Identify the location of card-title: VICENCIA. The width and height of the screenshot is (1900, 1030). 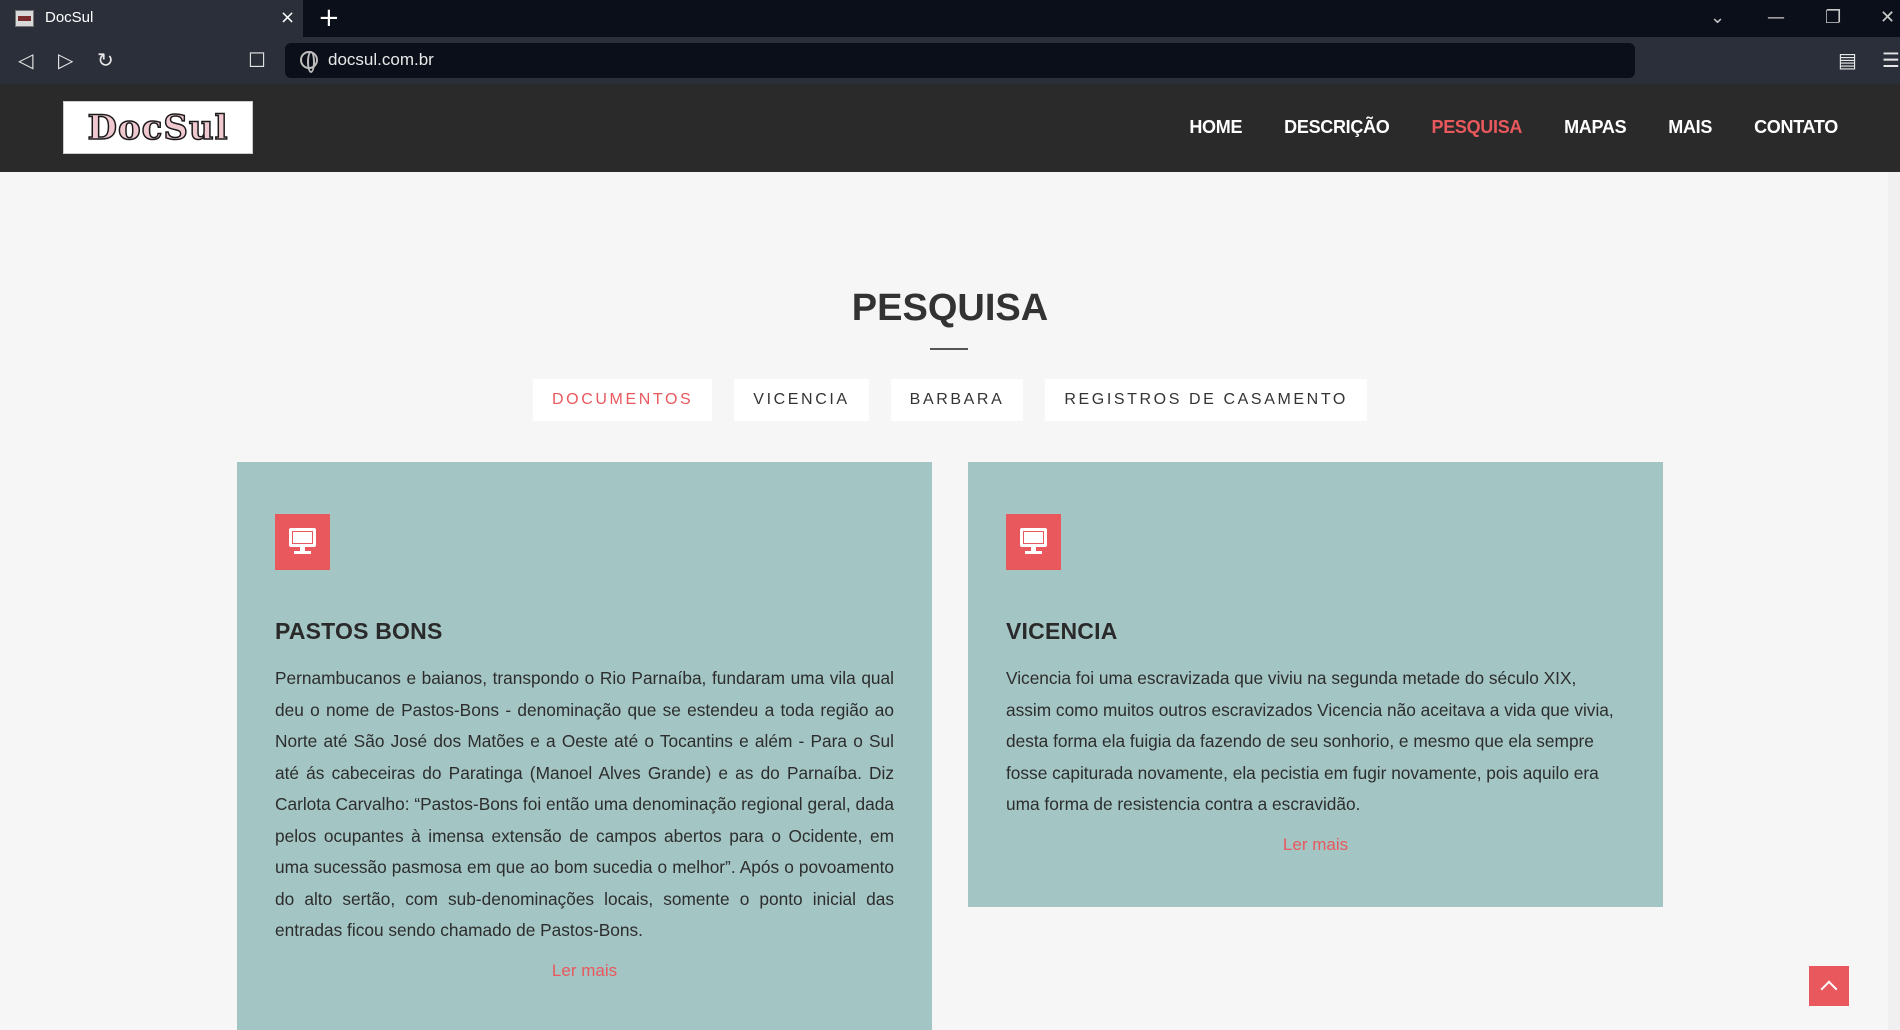
(1062, 631).